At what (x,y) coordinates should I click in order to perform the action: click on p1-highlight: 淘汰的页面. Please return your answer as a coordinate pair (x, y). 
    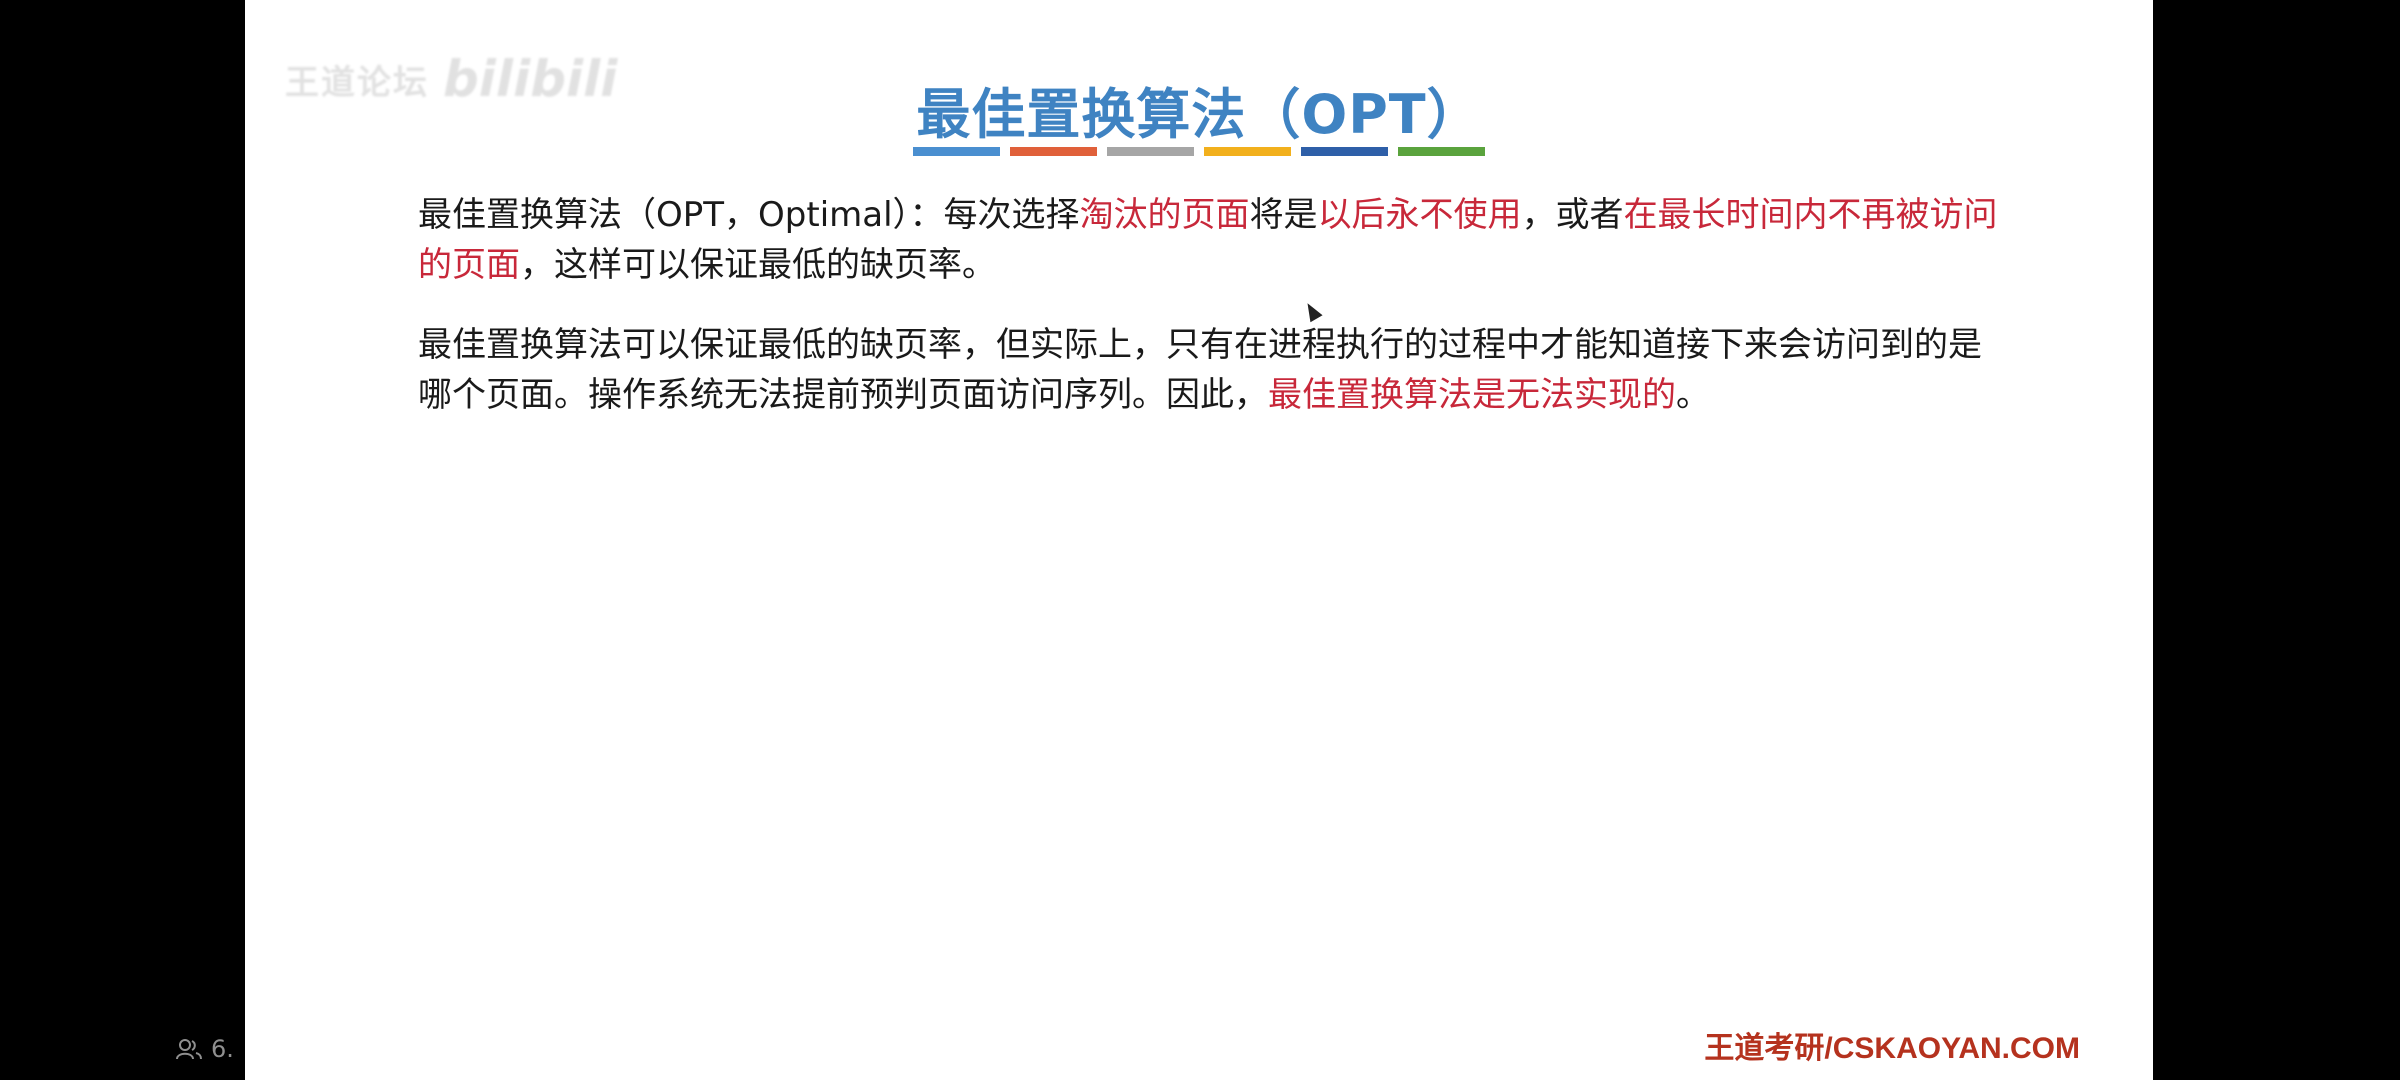
    Looking at the image, I should click on (1164, 215).